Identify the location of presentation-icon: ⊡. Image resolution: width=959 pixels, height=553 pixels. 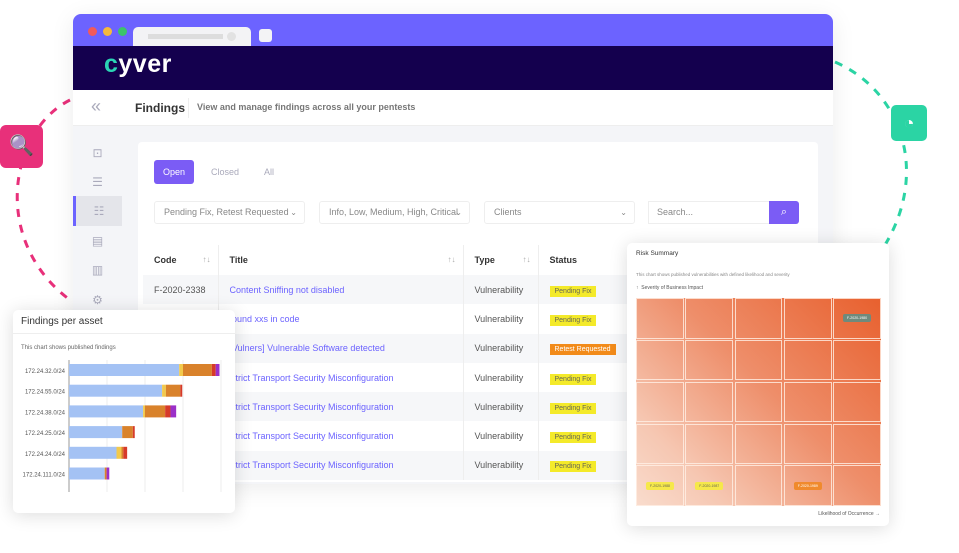
(97, 153).